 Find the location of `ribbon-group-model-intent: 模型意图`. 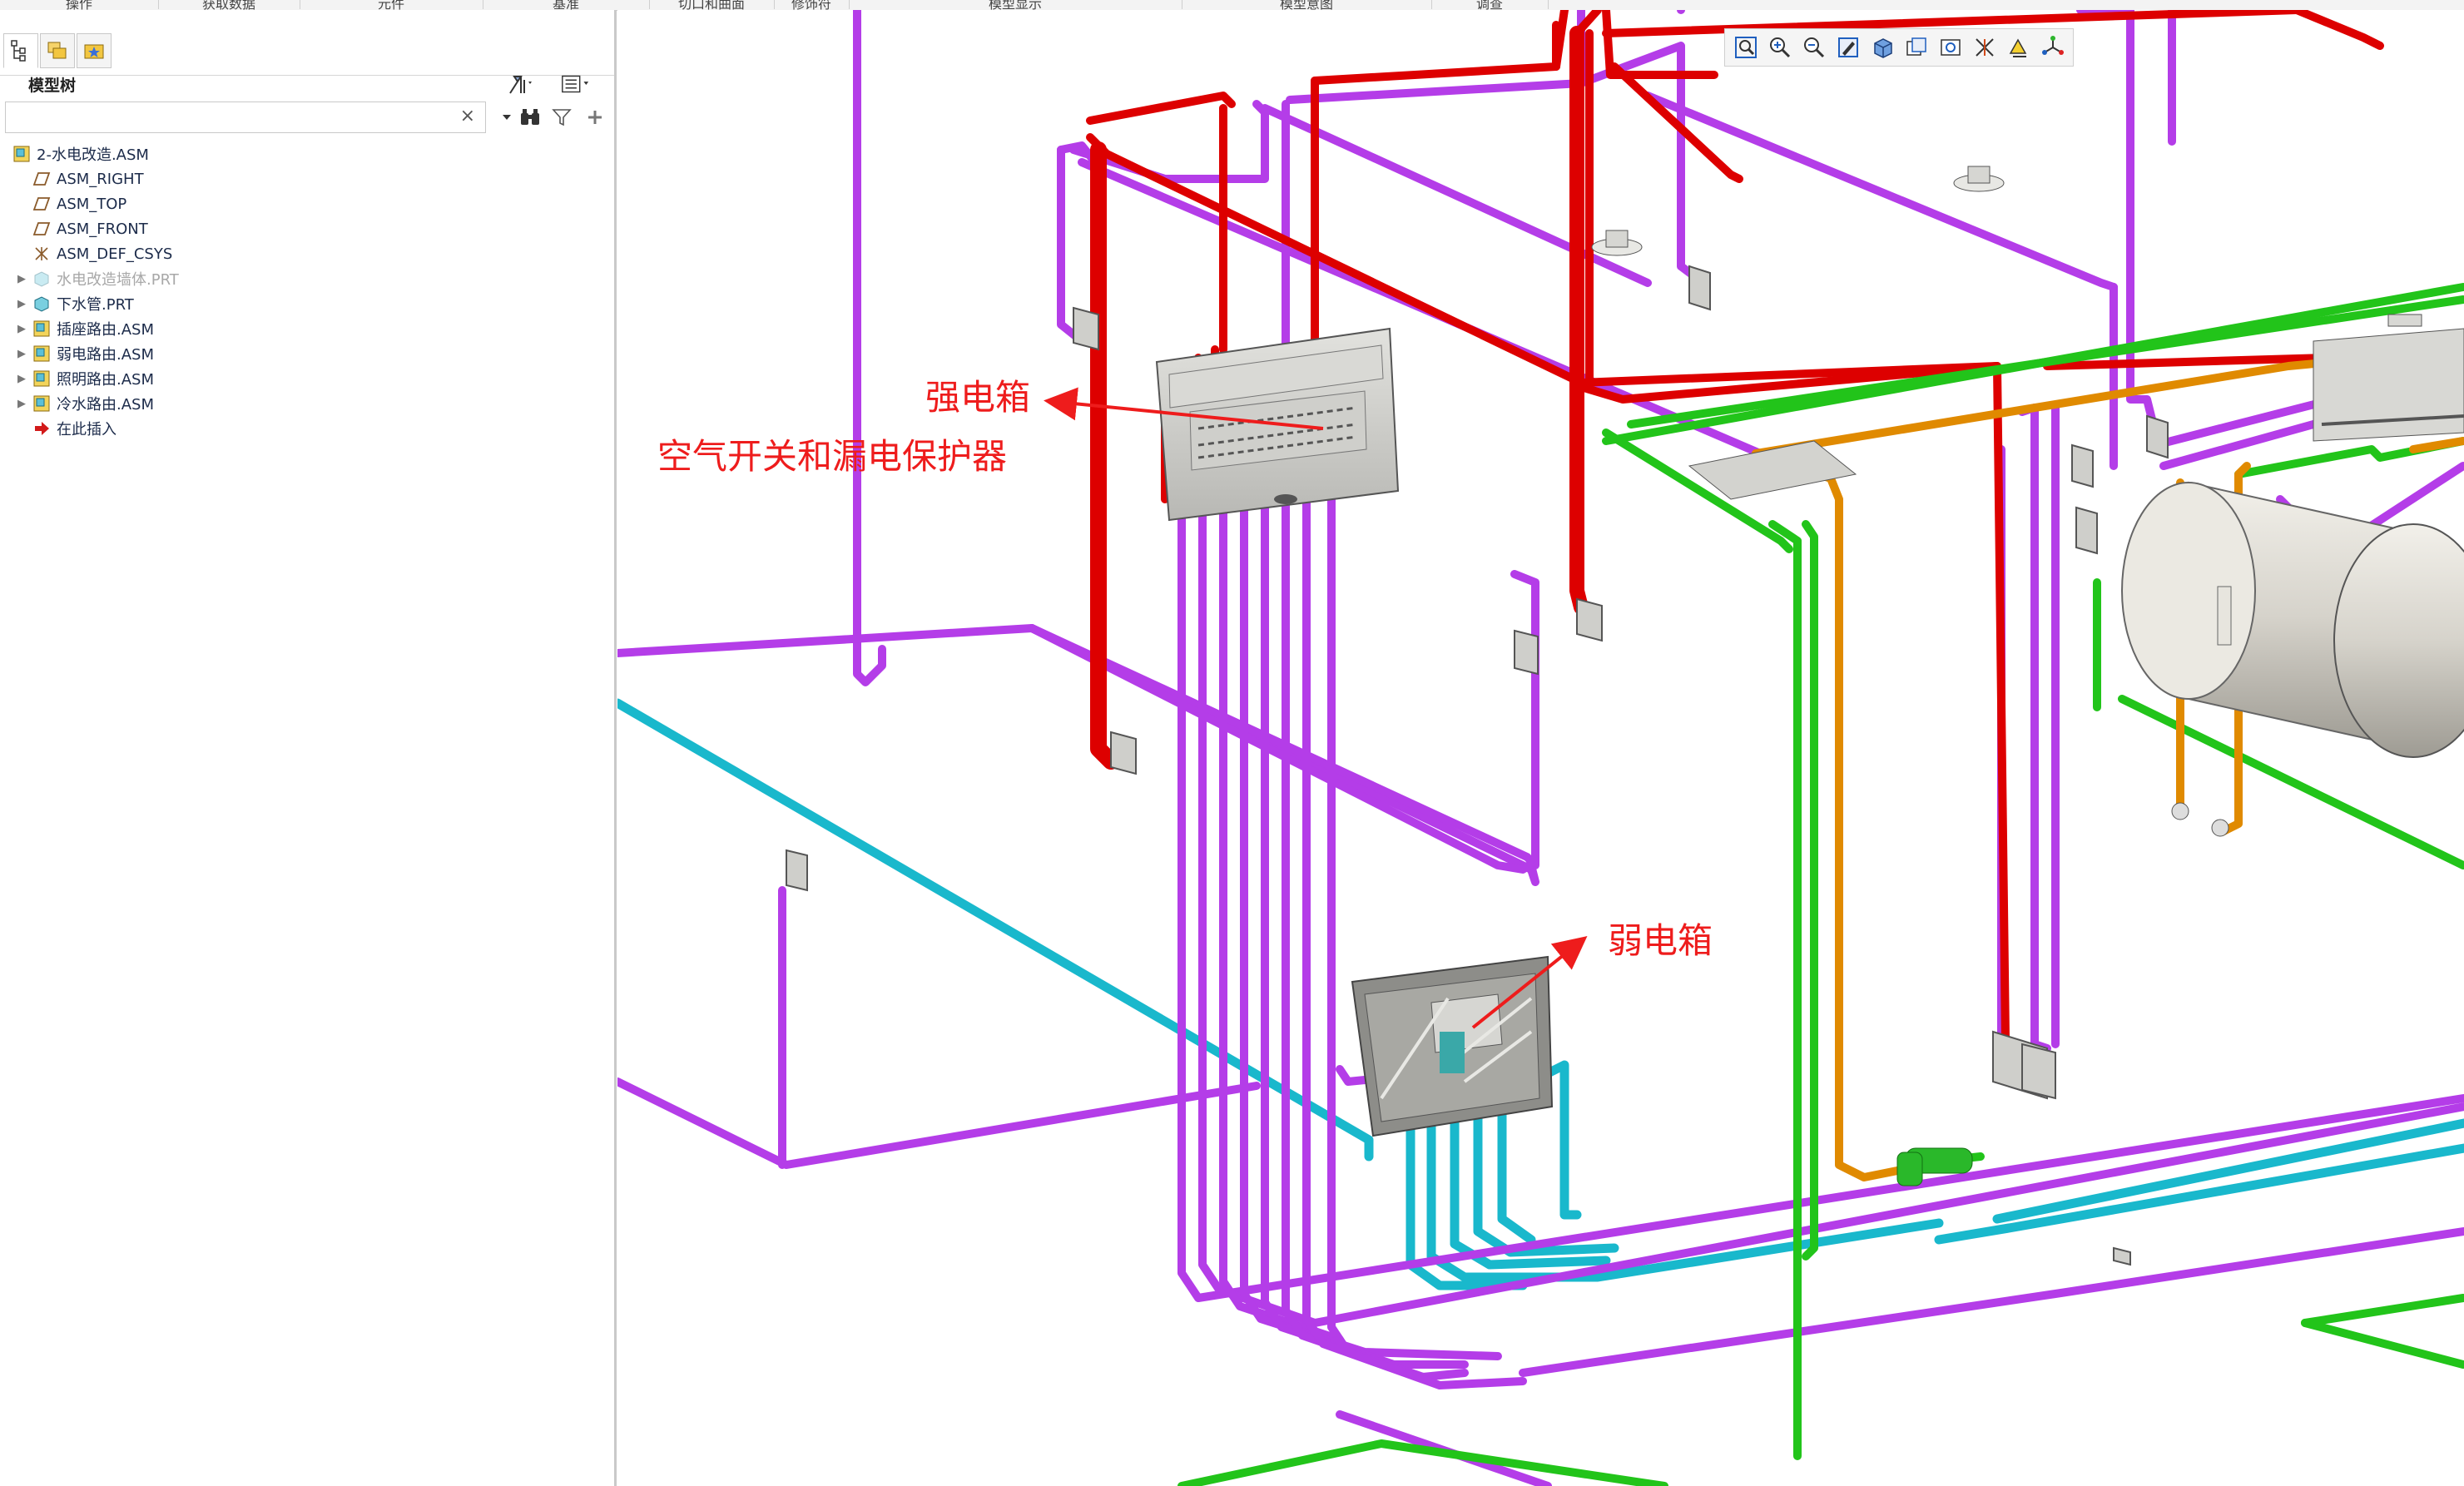

ribbon-group-model-intent: 模型意图 is located at coordinates (1307, 5).